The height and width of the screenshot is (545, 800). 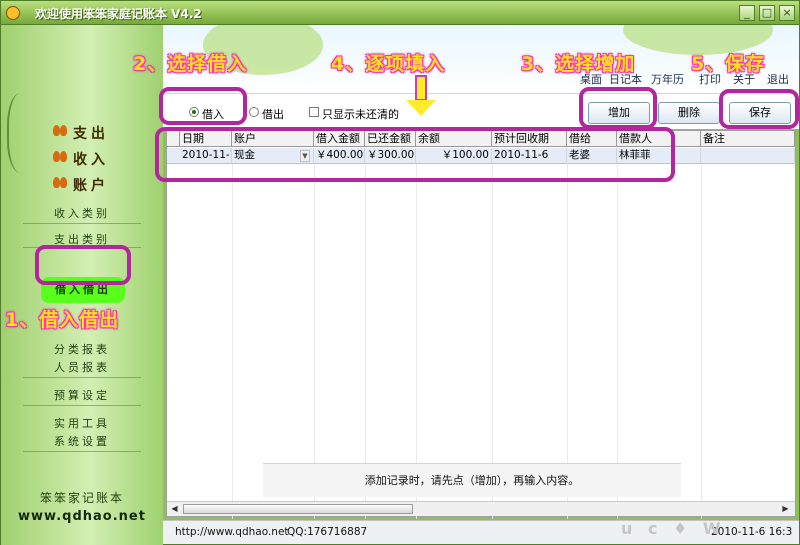 What do you see at coordinates (174, 509) in the screenshot?
I see `scroll-left-icon: ◀` at bounding box center [174, 509].